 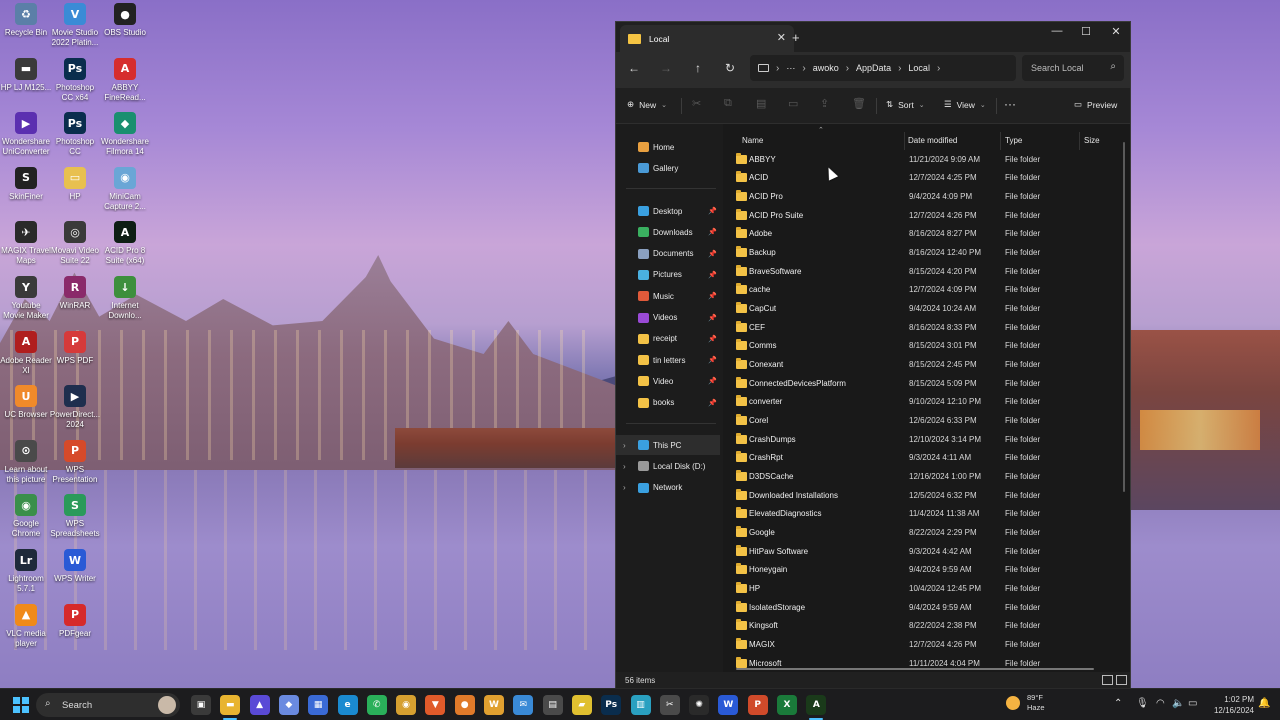 I want to click on table-row: Corel 12/6/2024 6:33 PM File folder, so click(x=925, y=420).